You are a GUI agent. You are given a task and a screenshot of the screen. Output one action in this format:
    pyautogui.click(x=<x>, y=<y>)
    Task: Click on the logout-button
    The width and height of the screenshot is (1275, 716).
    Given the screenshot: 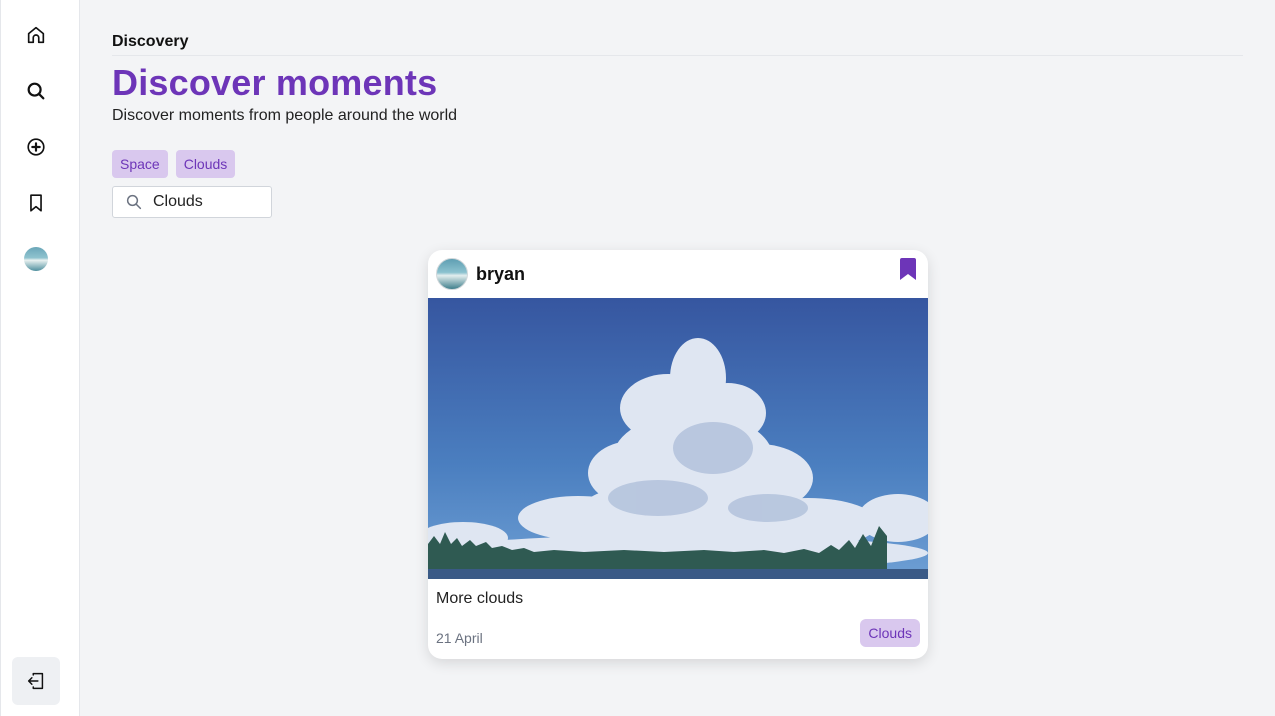 What is the action you would take?
    pyautogui.click(x=36, y=681)
    